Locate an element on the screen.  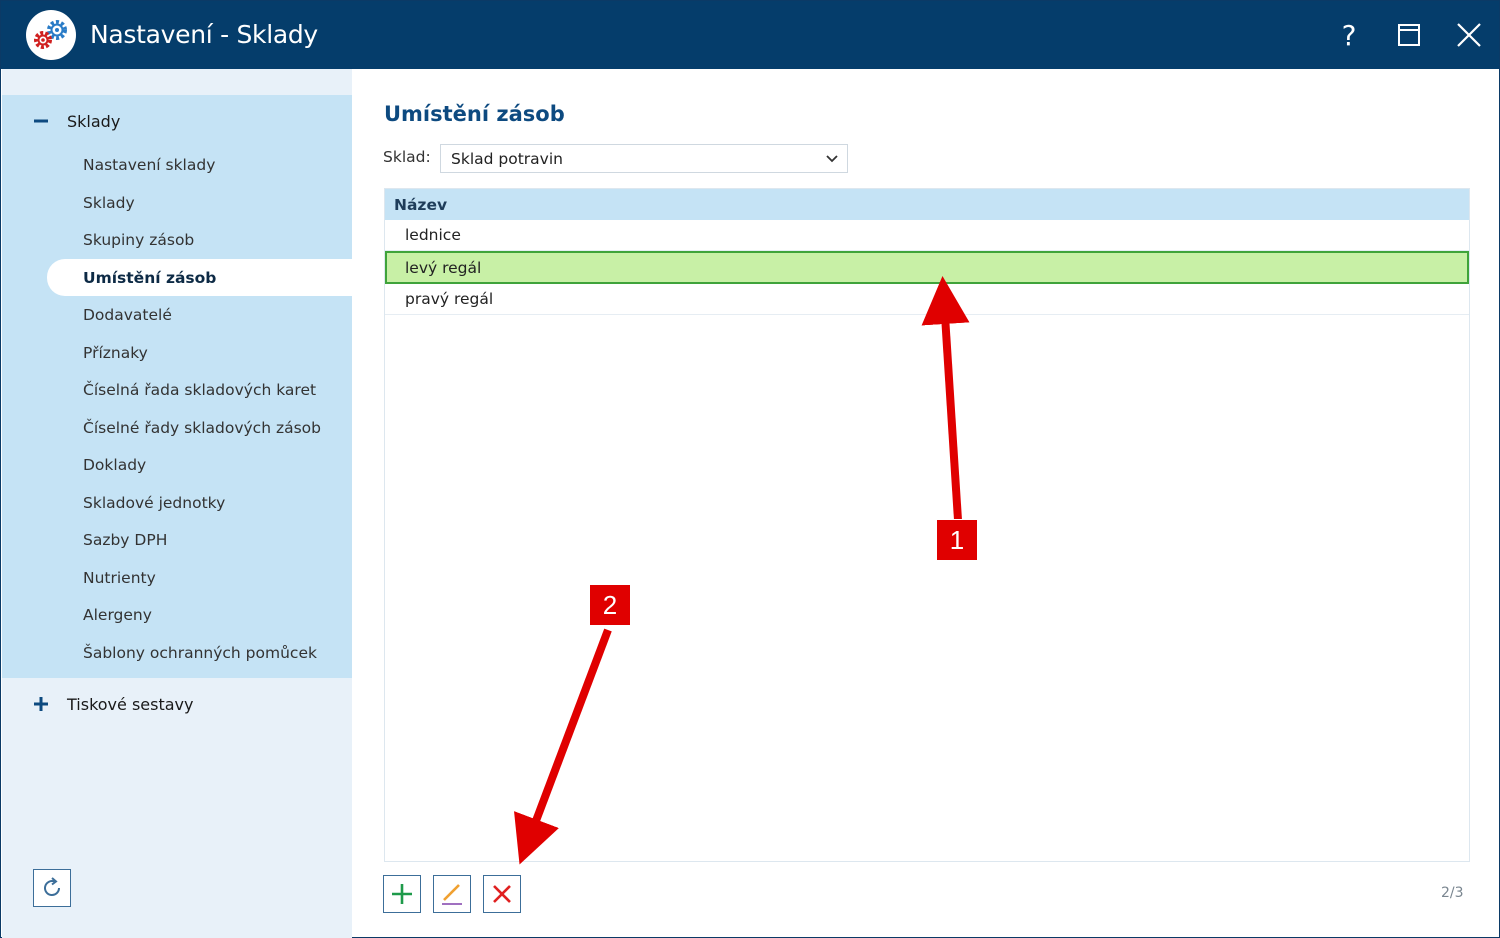
sidebar-section-label: Tiskové sestavy is located at coordinates (130, 704).